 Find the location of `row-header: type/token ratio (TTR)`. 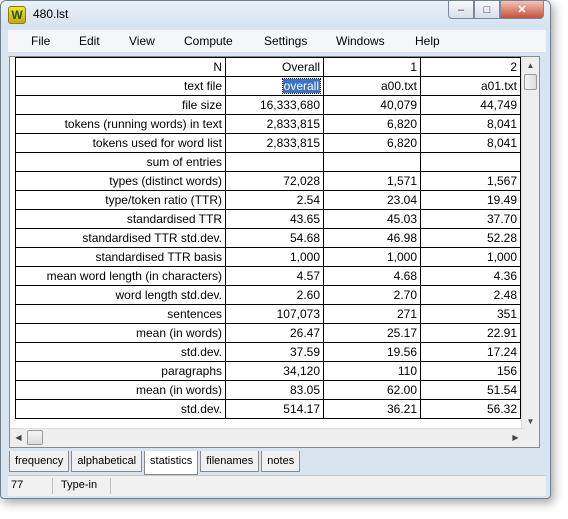

row-header: type/token ratio (TTR) is located at coordinates (120, 200).